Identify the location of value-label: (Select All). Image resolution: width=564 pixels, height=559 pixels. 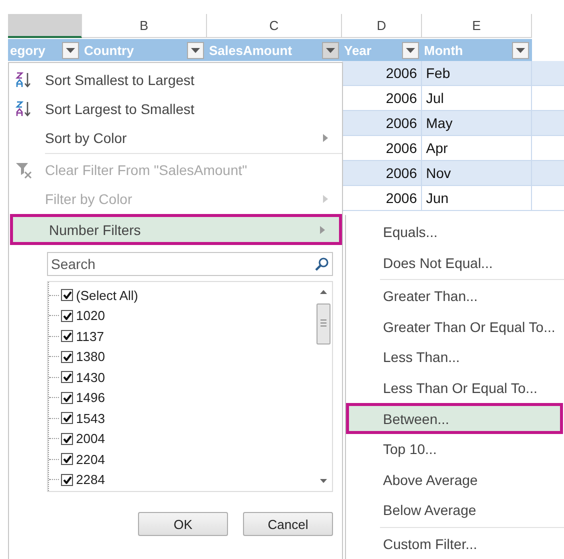
(107, 295).